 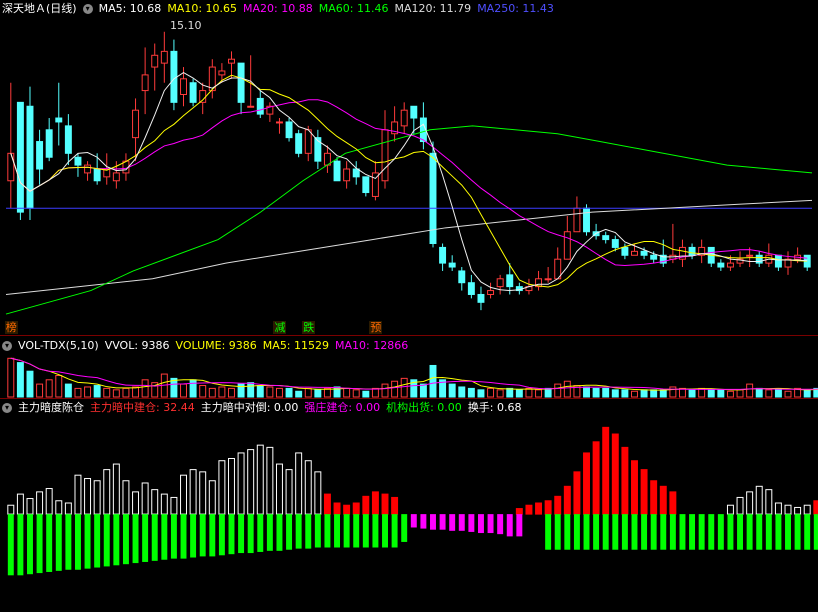 What do you see at coordinates (433, 8) in the screenshot?
I see `legend-ma120: MA120: 11.79` at bounding box center [433, 8].